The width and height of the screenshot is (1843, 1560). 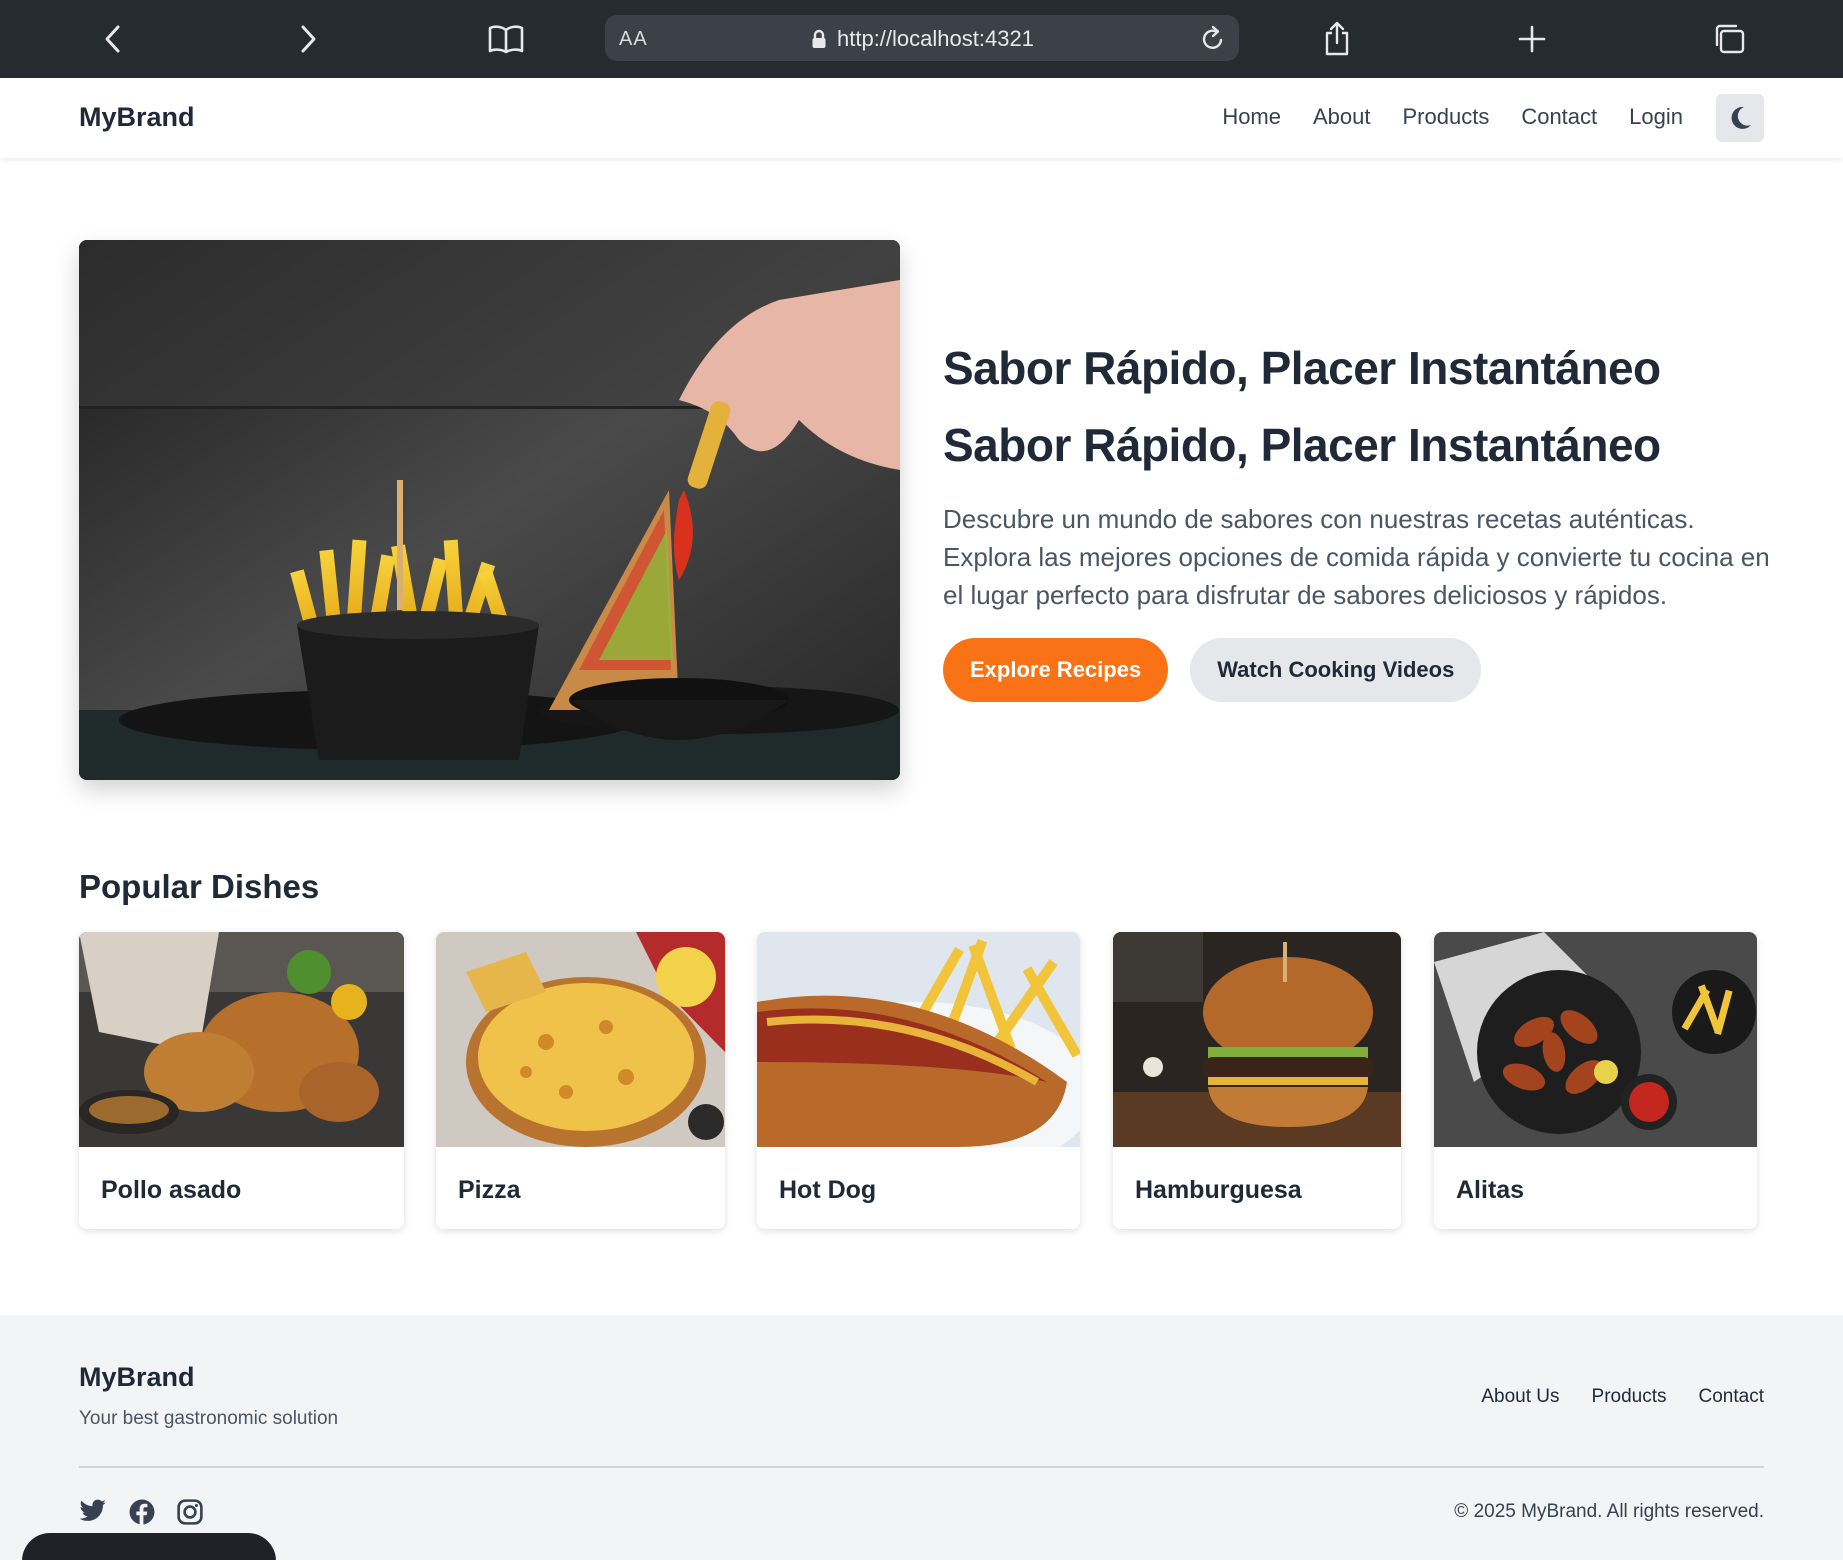 I want to click on tabs-button, so click(x=1730, y=39).